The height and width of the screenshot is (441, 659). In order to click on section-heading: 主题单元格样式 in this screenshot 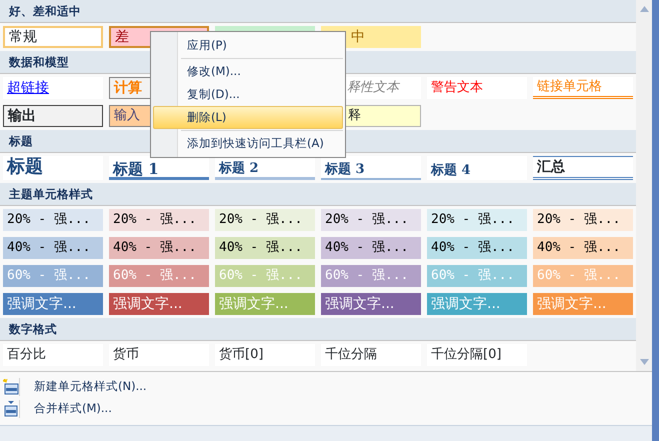, I will do `click(318, 194)`.